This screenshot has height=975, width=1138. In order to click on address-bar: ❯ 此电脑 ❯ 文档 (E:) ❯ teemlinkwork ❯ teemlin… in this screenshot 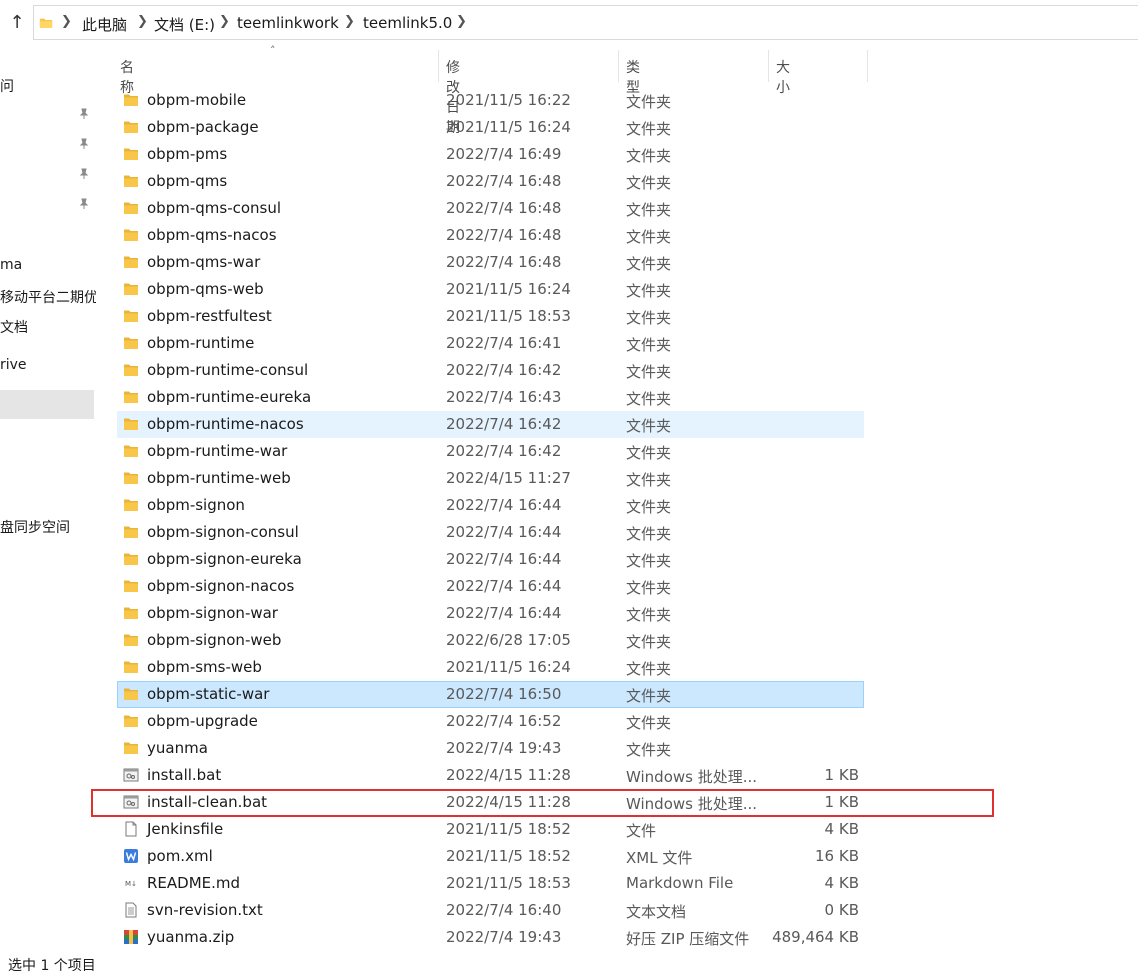, I will do `click(585, 22)`.